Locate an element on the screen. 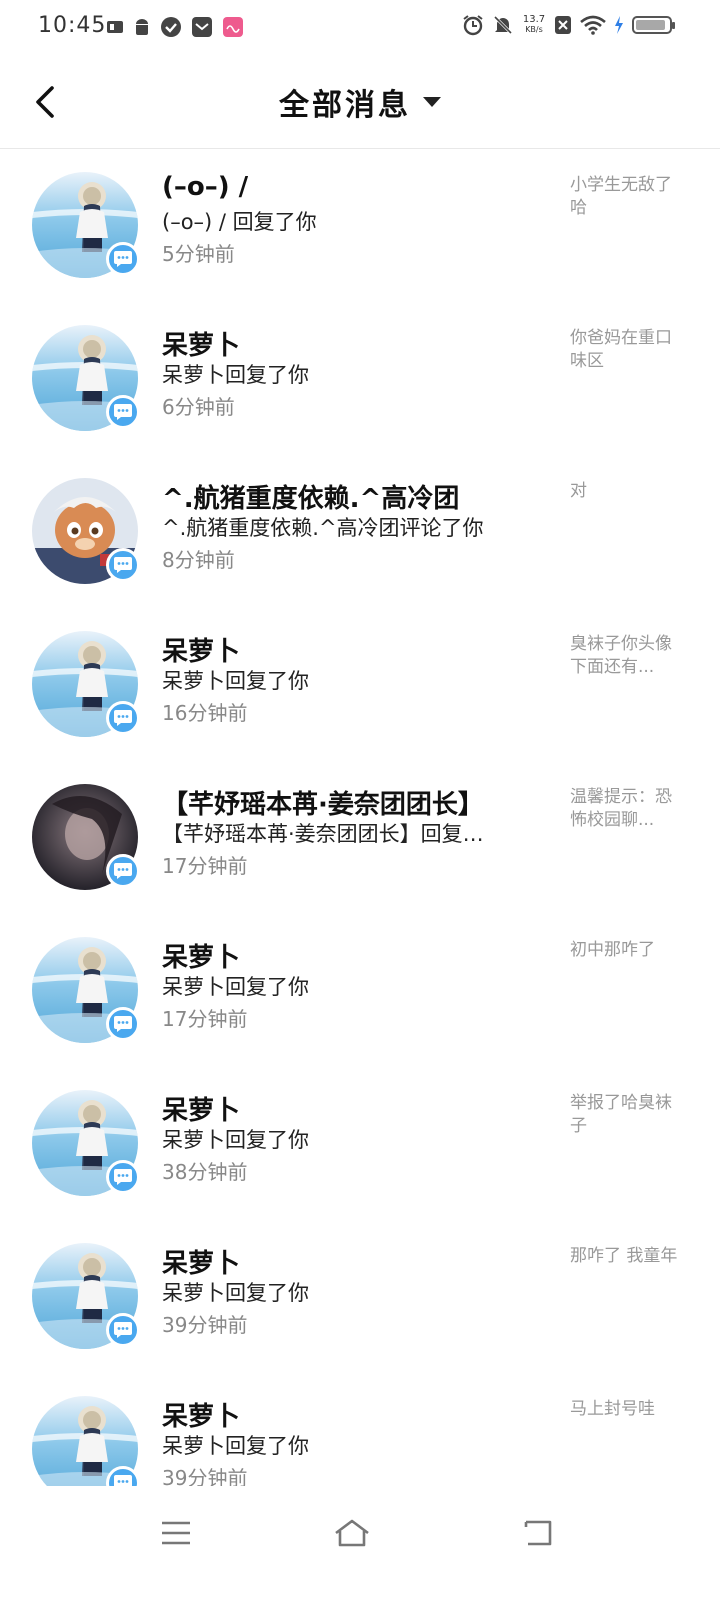 The image size is (720, 1600). message-list-item: 呆萝卜 呆萝卜回复了你 17分钟前 初中那咋了 is located at coordinates (360, 991).